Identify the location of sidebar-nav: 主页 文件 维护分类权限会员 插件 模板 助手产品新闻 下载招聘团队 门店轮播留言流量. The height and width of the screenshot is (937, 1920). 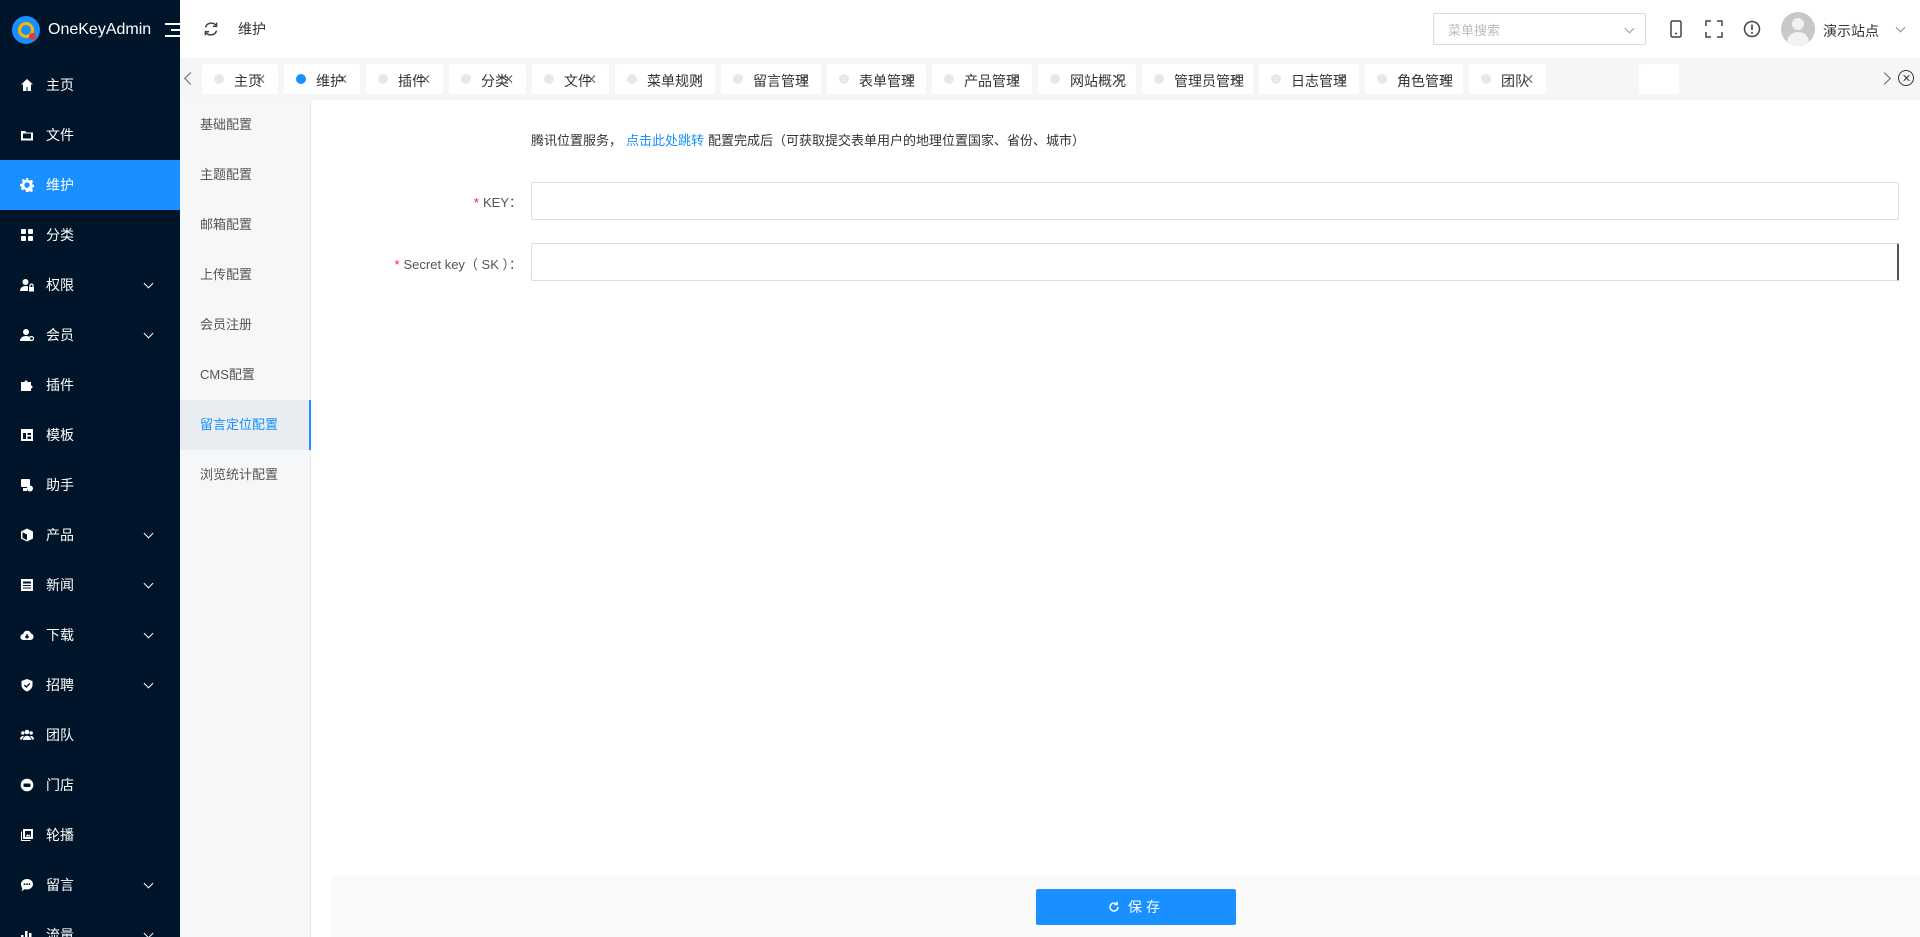
(90, 498).